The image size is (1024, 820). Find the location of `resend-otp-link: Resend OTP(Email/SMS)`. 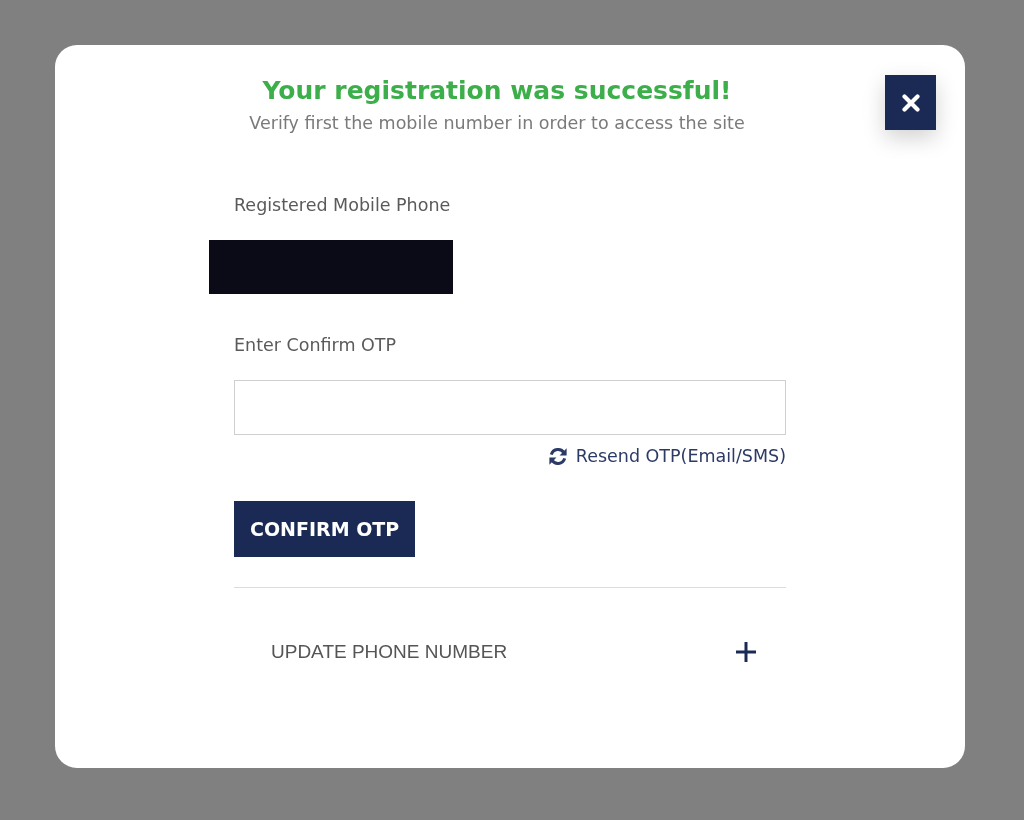

resend-otp-link: Resend OTP(Email/SMS) is located at coordinates (666, 456).